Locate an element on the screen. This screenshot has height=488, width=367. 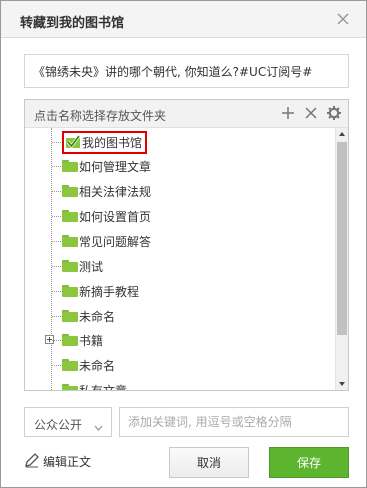
folder-item: 测试 is located at coordinates (77, 266).